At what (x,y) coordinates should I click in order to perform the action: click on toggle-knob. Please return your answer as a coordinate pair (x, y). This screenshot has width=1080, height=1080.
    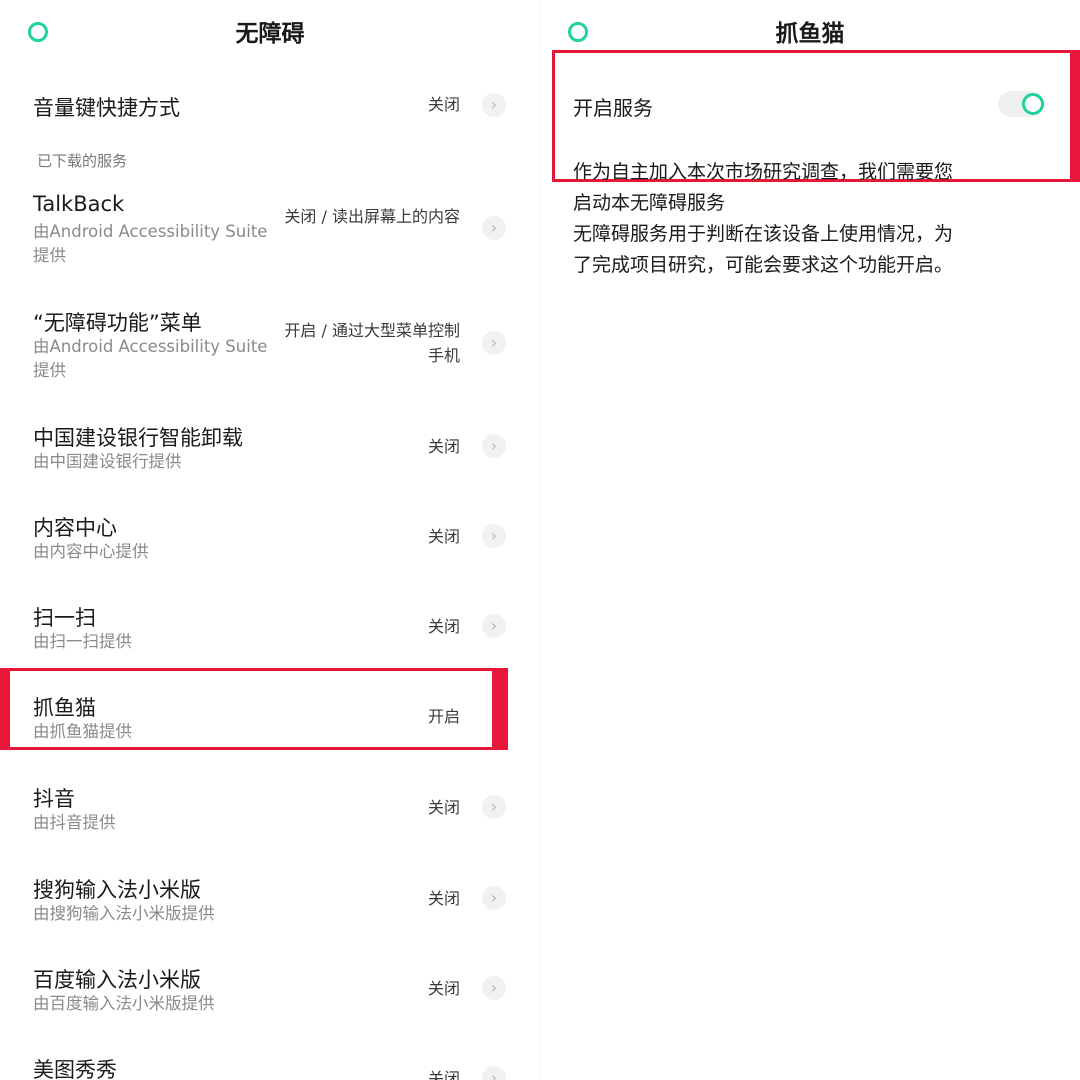
    Looking at the image, I should click on (1033, 104).